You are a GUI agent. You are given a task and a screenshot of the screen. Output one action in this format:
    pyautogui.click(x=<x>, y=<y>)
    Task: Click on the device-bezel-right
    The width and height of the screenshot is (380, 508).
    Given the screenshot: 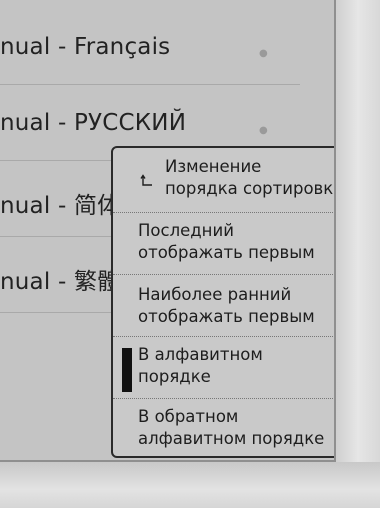 What is the action you would take?
    pyautogui.click(x=358, y=254)
    